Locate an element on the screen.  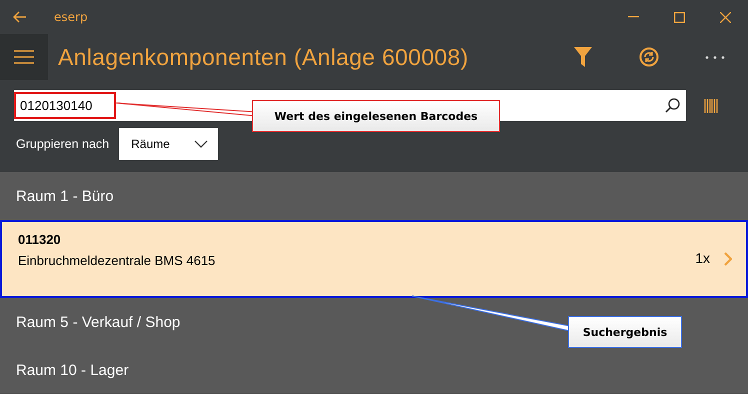
window-title: eserp is located at coordinates (71, 17).